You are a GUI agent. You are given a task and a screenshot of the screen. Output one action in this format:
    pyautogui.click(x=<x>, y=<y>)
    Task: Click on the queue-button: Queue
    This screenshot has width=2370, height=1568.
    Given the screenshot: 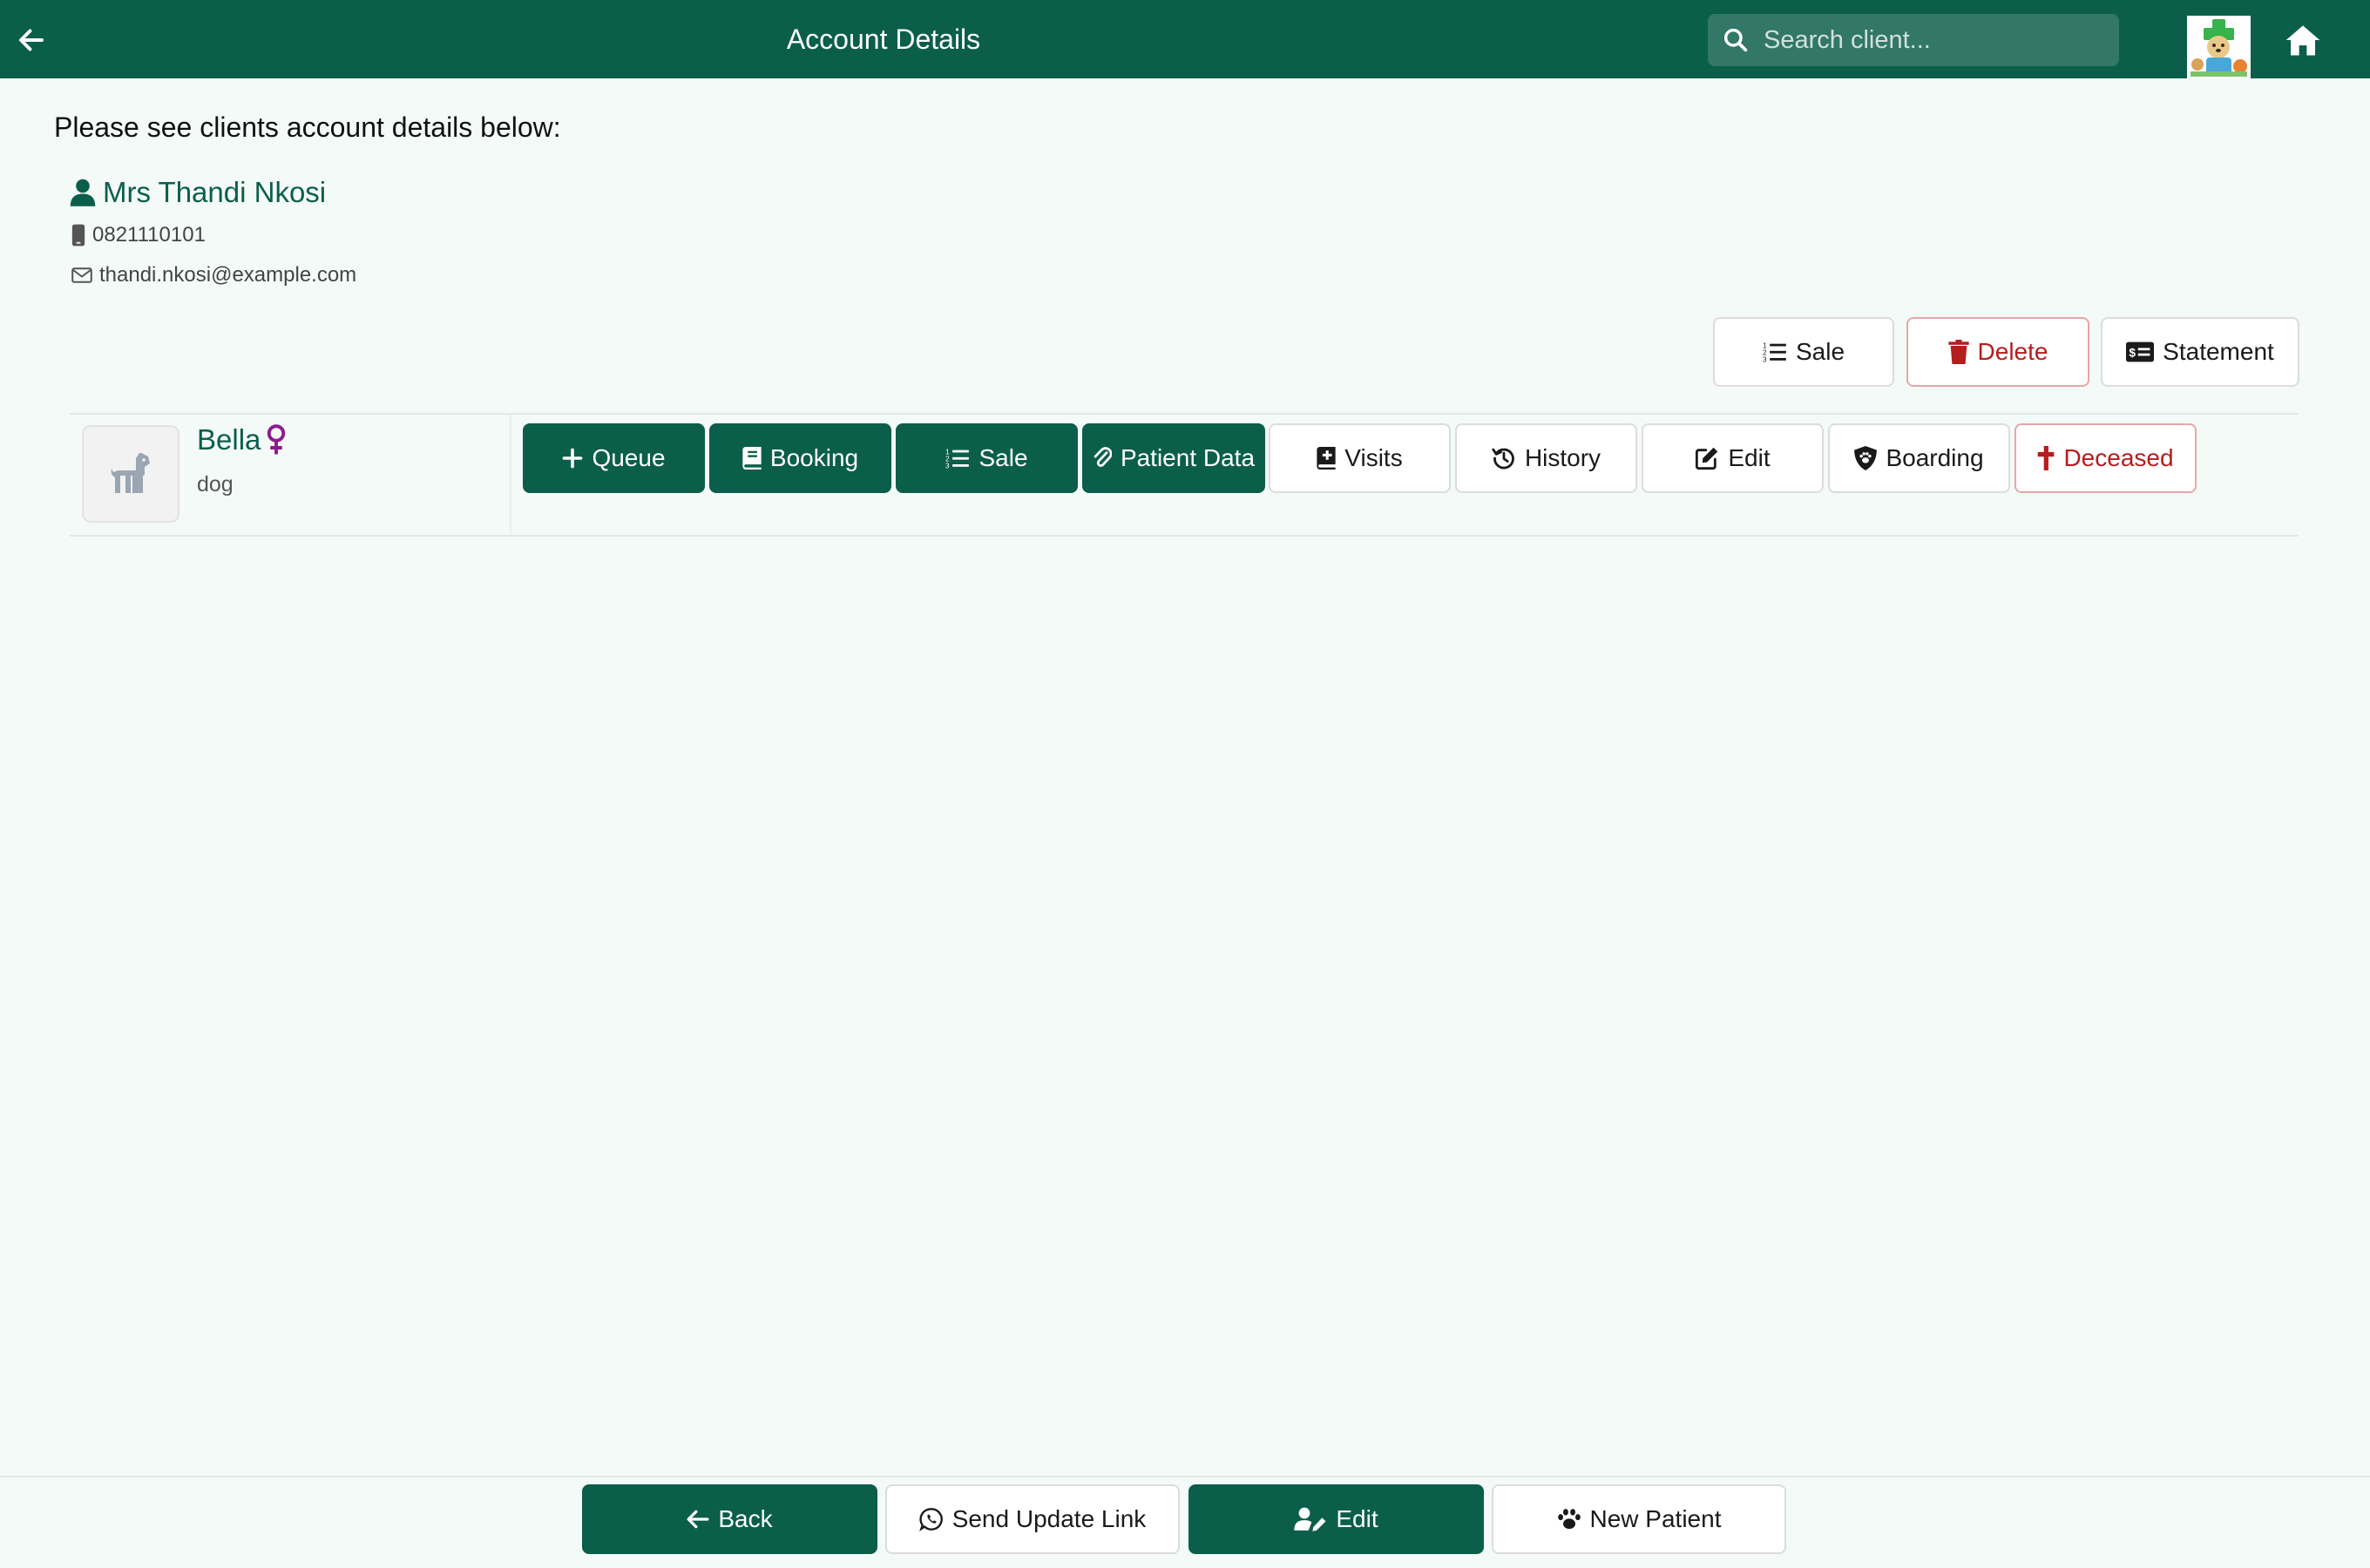 What is the action you would take?
    pyautogui.click(x=614, y=458)
    